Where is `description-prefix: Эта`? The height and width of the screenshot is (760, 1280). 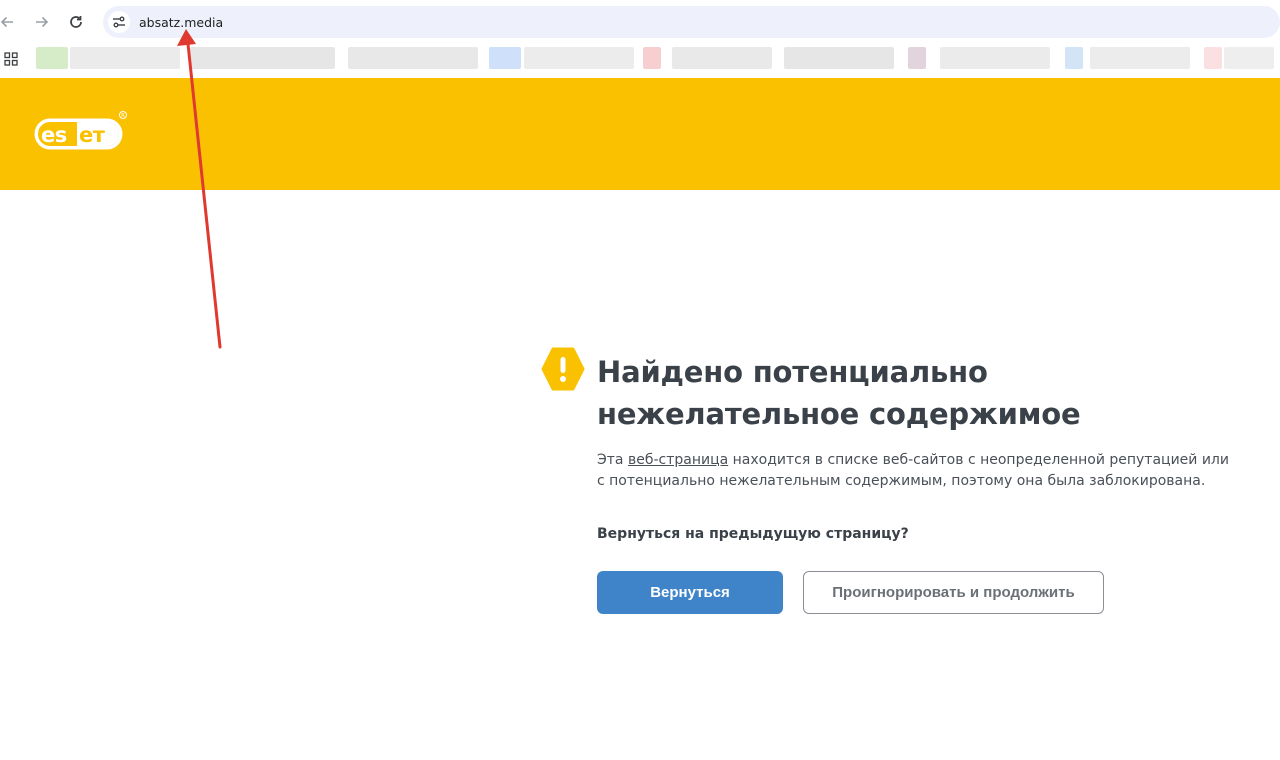
description-prefix: Эта is located at coordinates (612, 460).